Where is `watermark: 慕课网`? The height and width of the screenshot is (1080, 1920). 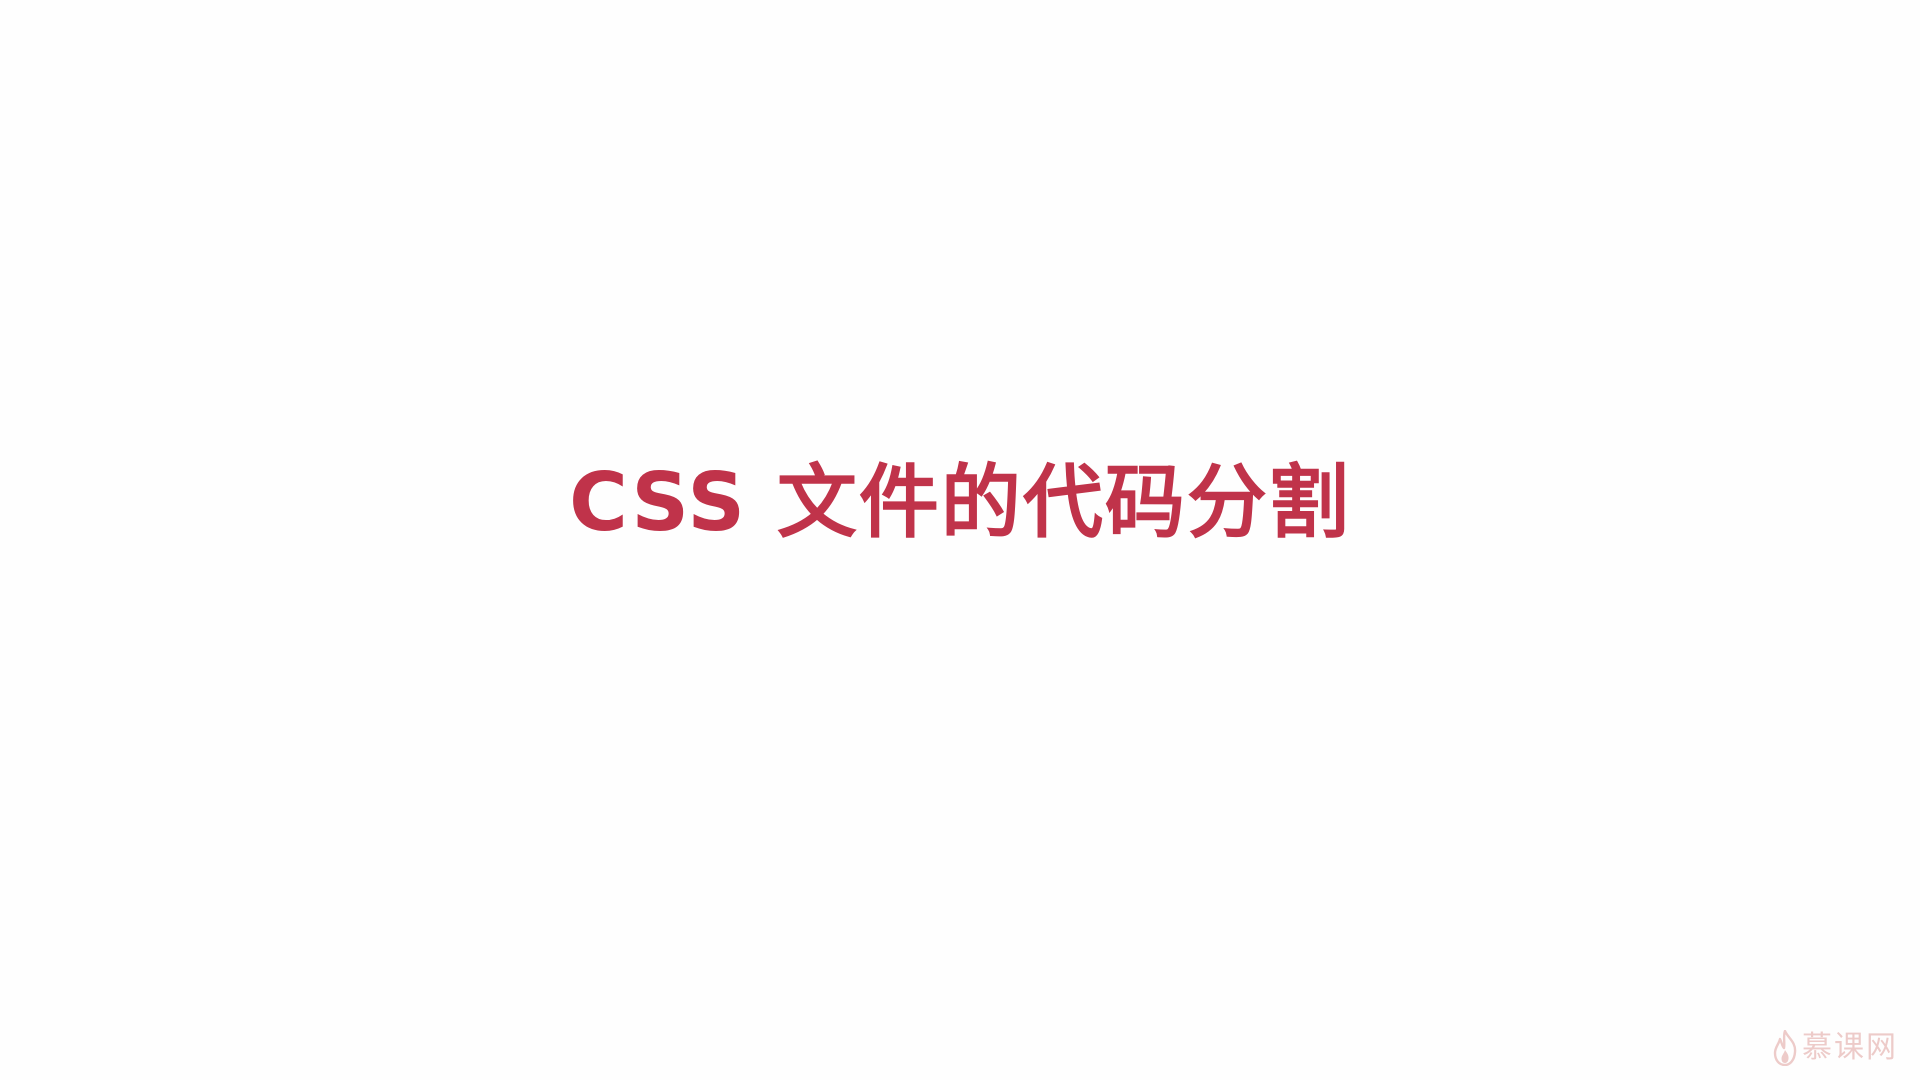 watermark: 慕课网 is located at coordinates (1835, 1048).